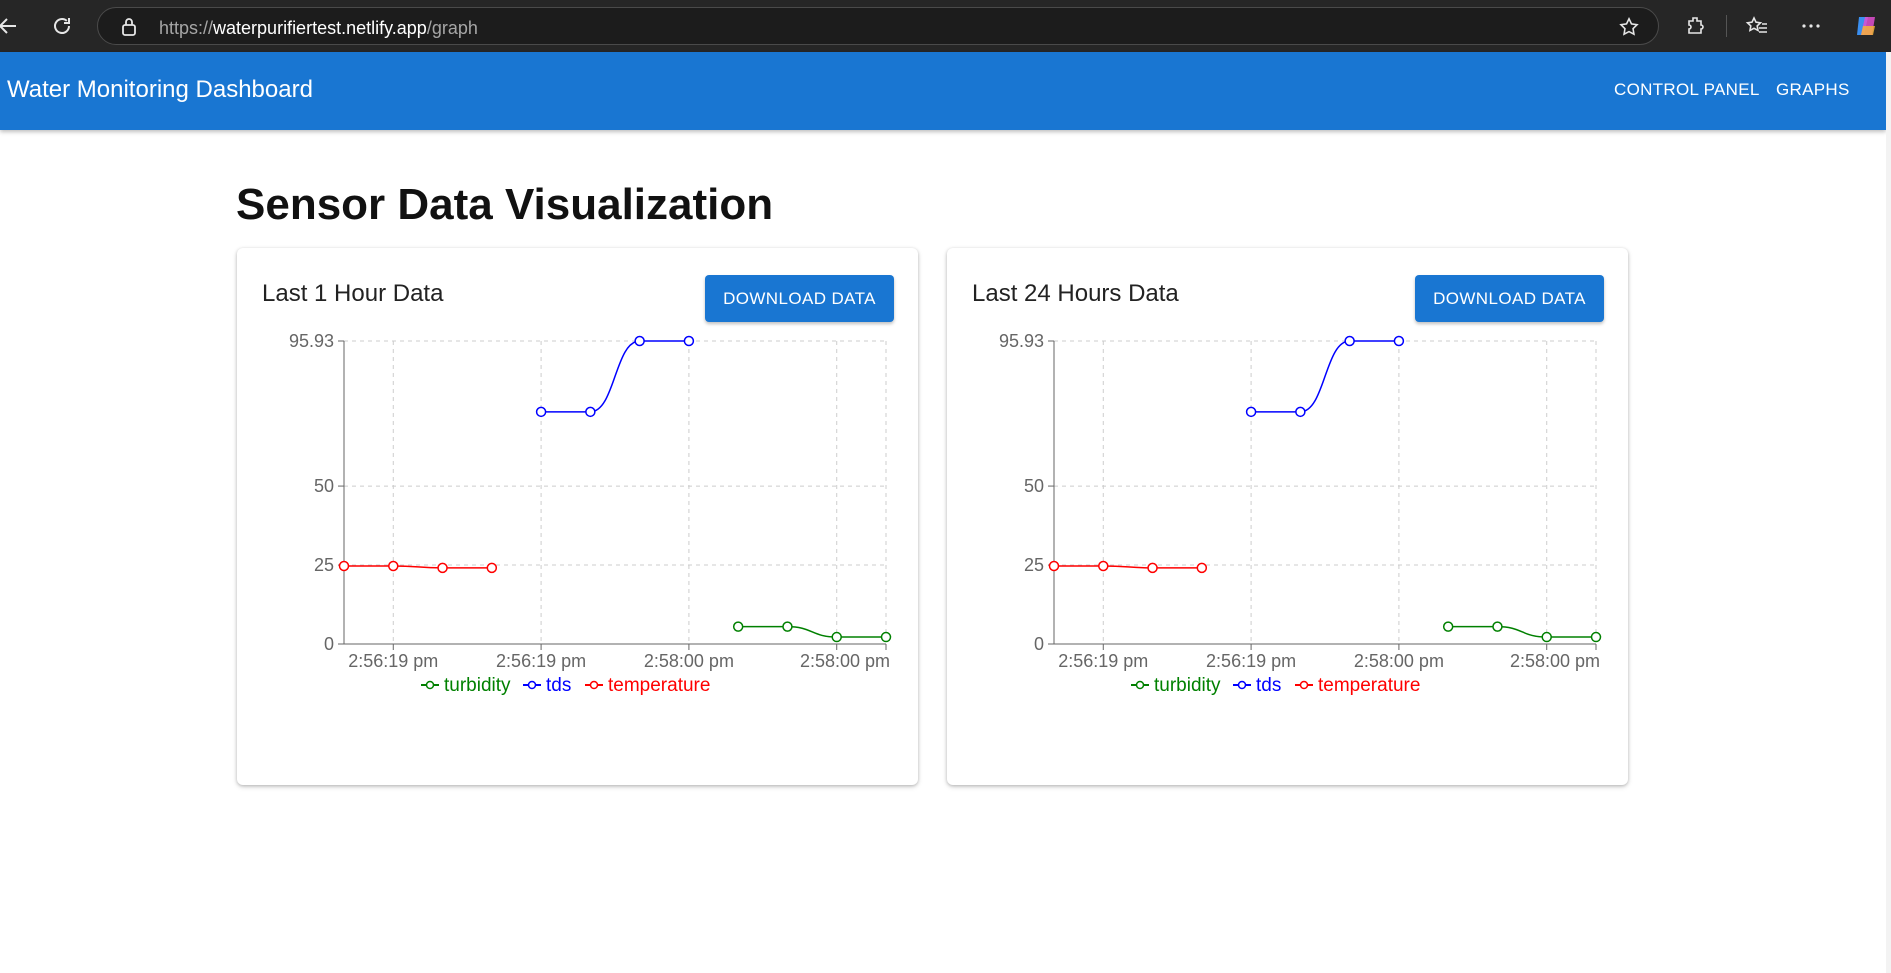 This screenshot has height=973, width=1891. What do you see at coordinates (452, 28) in the screenshot?
I see `url-path: /graph` at bounding box center [452, 28].